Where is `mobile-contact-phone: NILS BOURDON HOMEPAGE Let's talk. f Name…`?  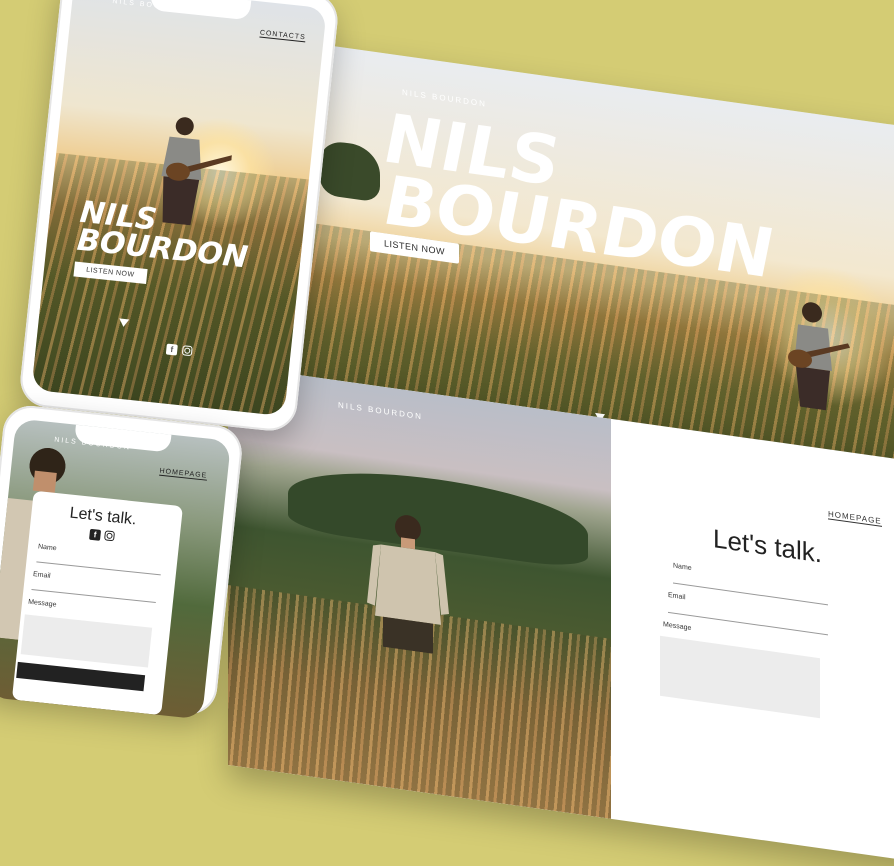
mobile-contact-phone: NILS BOURDON HOMEPAGE Let's talk. f Name… is located at coordinates (122, 561).